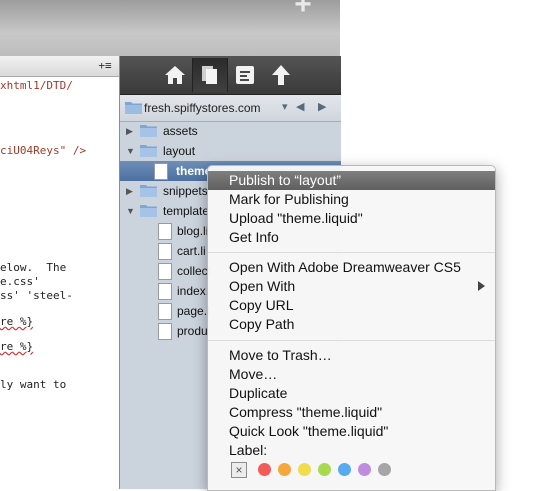 The width and height of the screenshot is (534, 491). What do you see at coordinates (239, 470) in the screenshot?
I see `label-none-button: ×` at bounding box center [239, 470].